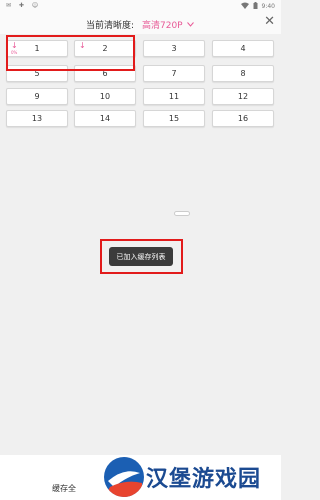 The width and height of the screenshot is (320, 500). I want to click on wifi-icon, so click(244, 6).